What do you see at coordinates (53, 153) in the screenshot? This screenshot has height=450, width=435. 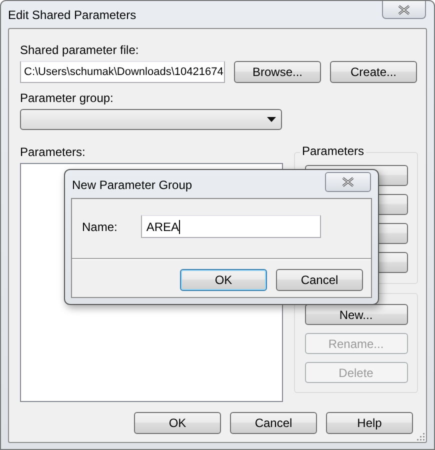 I see `list-label: Parameters:` at bounding box center [53, 153].